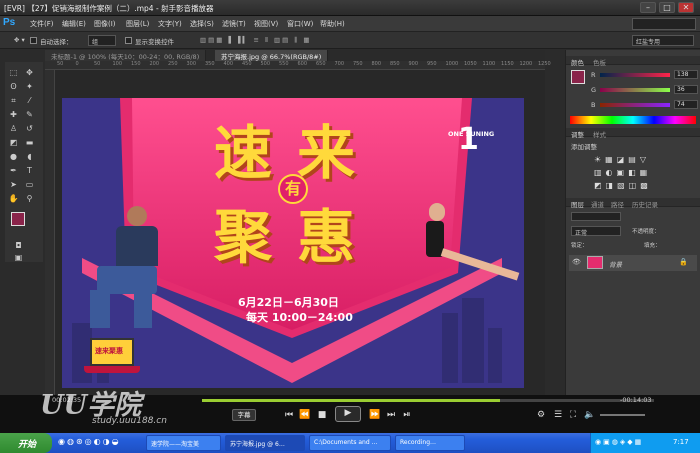 The width and height of the screenshot is (700, 453). I want to click on clone-stamp-icon: ♙, so click(13, 128).